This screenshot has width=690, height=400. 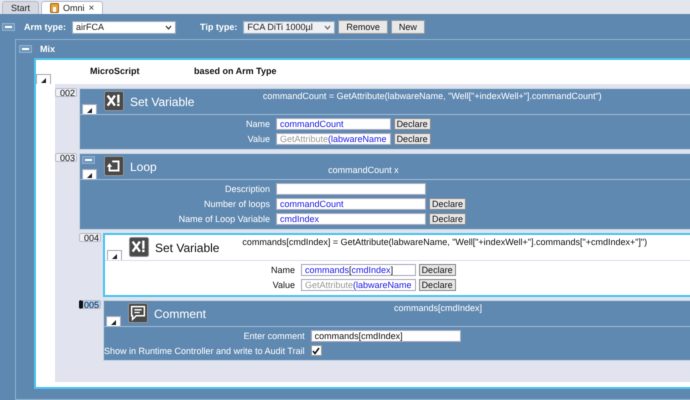 I want to click on input-field, so click(x=351, y=189).